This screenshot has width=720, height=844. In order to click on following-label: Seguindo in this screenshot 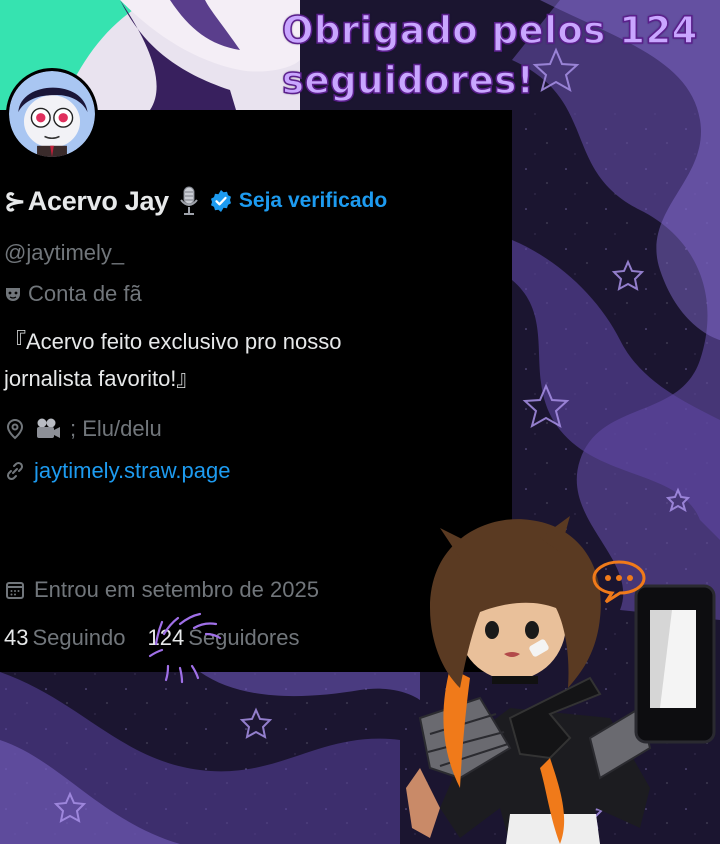, I will do `click(79, 637)`.